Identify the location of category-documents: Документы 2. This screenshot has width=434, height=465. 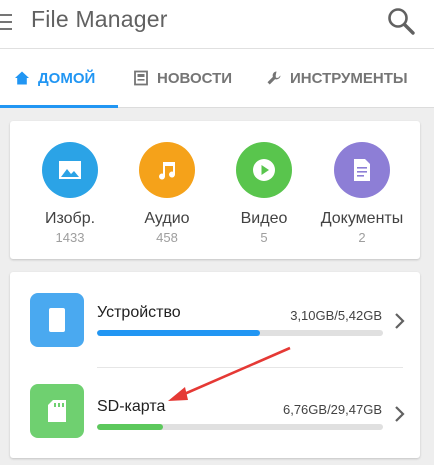
(362, 183).